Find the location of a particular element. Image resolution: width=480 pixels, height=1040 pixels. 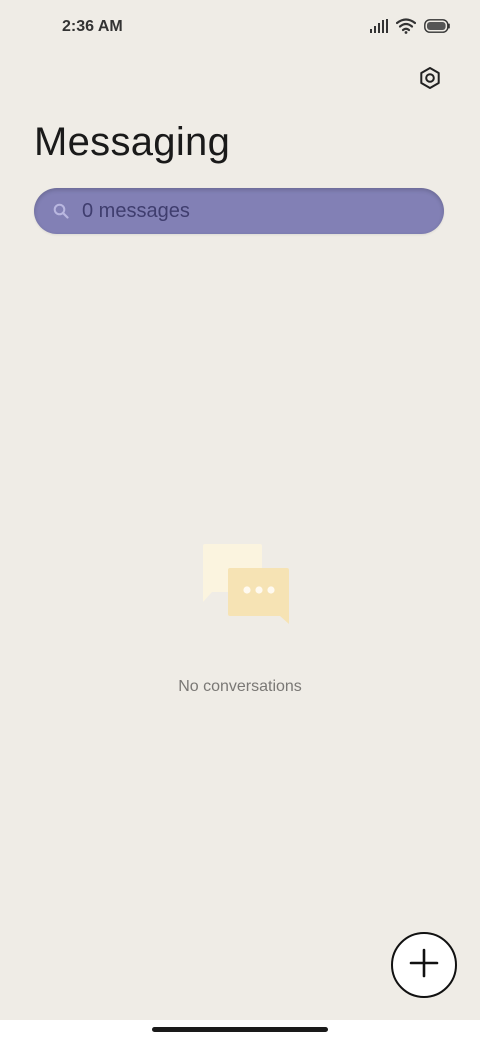

wifi-icon is located at coordinates (406, 28).